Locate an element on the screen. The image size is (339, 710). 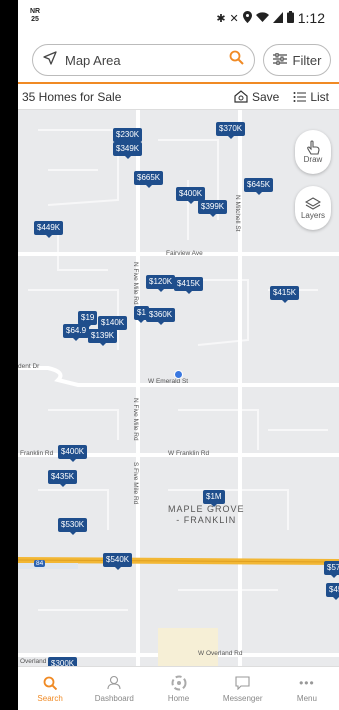
sliders-icon is located at coordinates (279, 60).